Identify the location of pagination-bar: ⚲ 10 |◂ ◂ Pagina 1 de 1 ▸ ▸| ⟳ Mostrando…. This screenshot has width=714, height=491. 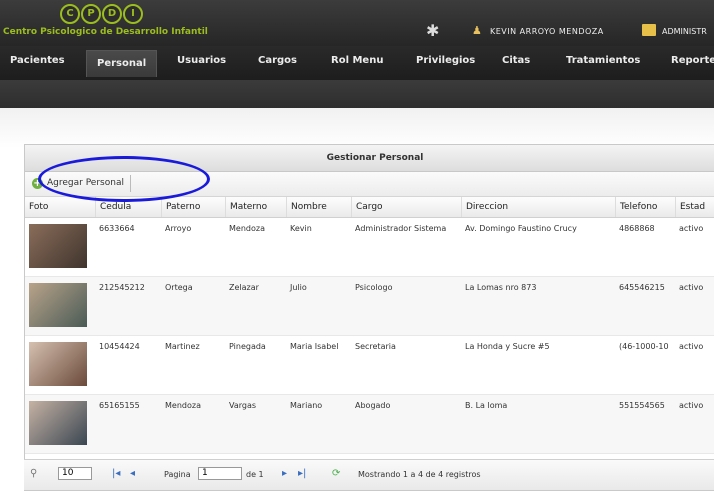
(369, 474).